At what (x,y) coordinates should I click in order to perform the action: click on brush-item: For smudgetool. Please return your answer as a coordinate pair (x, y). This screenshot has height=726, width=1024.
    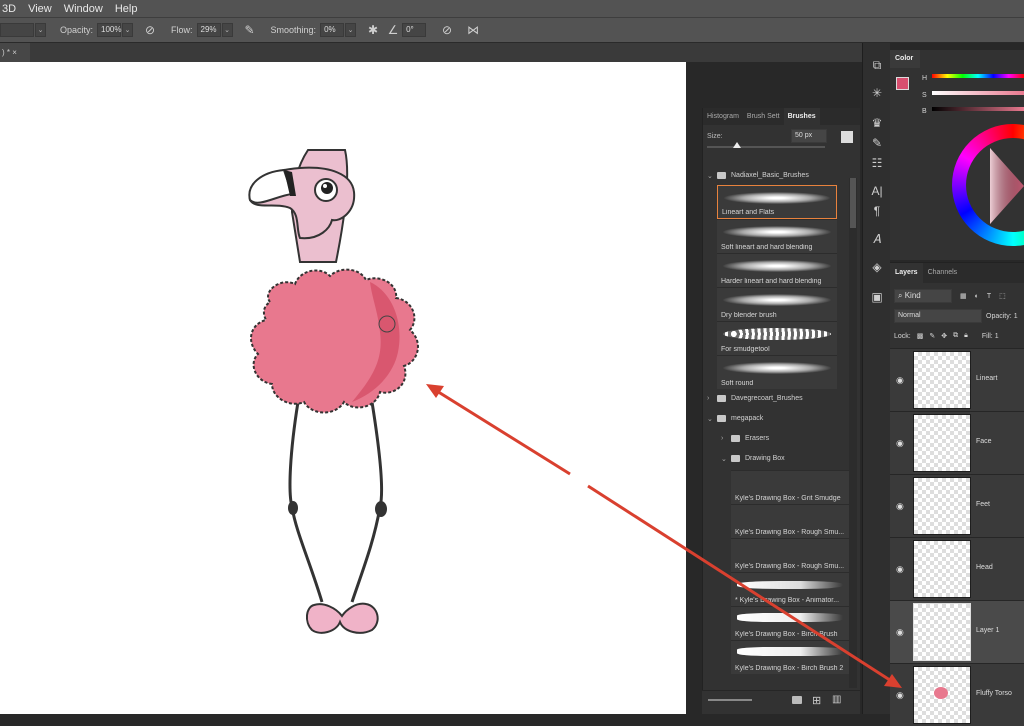
    Looking at the image, I should click on (777, 338).